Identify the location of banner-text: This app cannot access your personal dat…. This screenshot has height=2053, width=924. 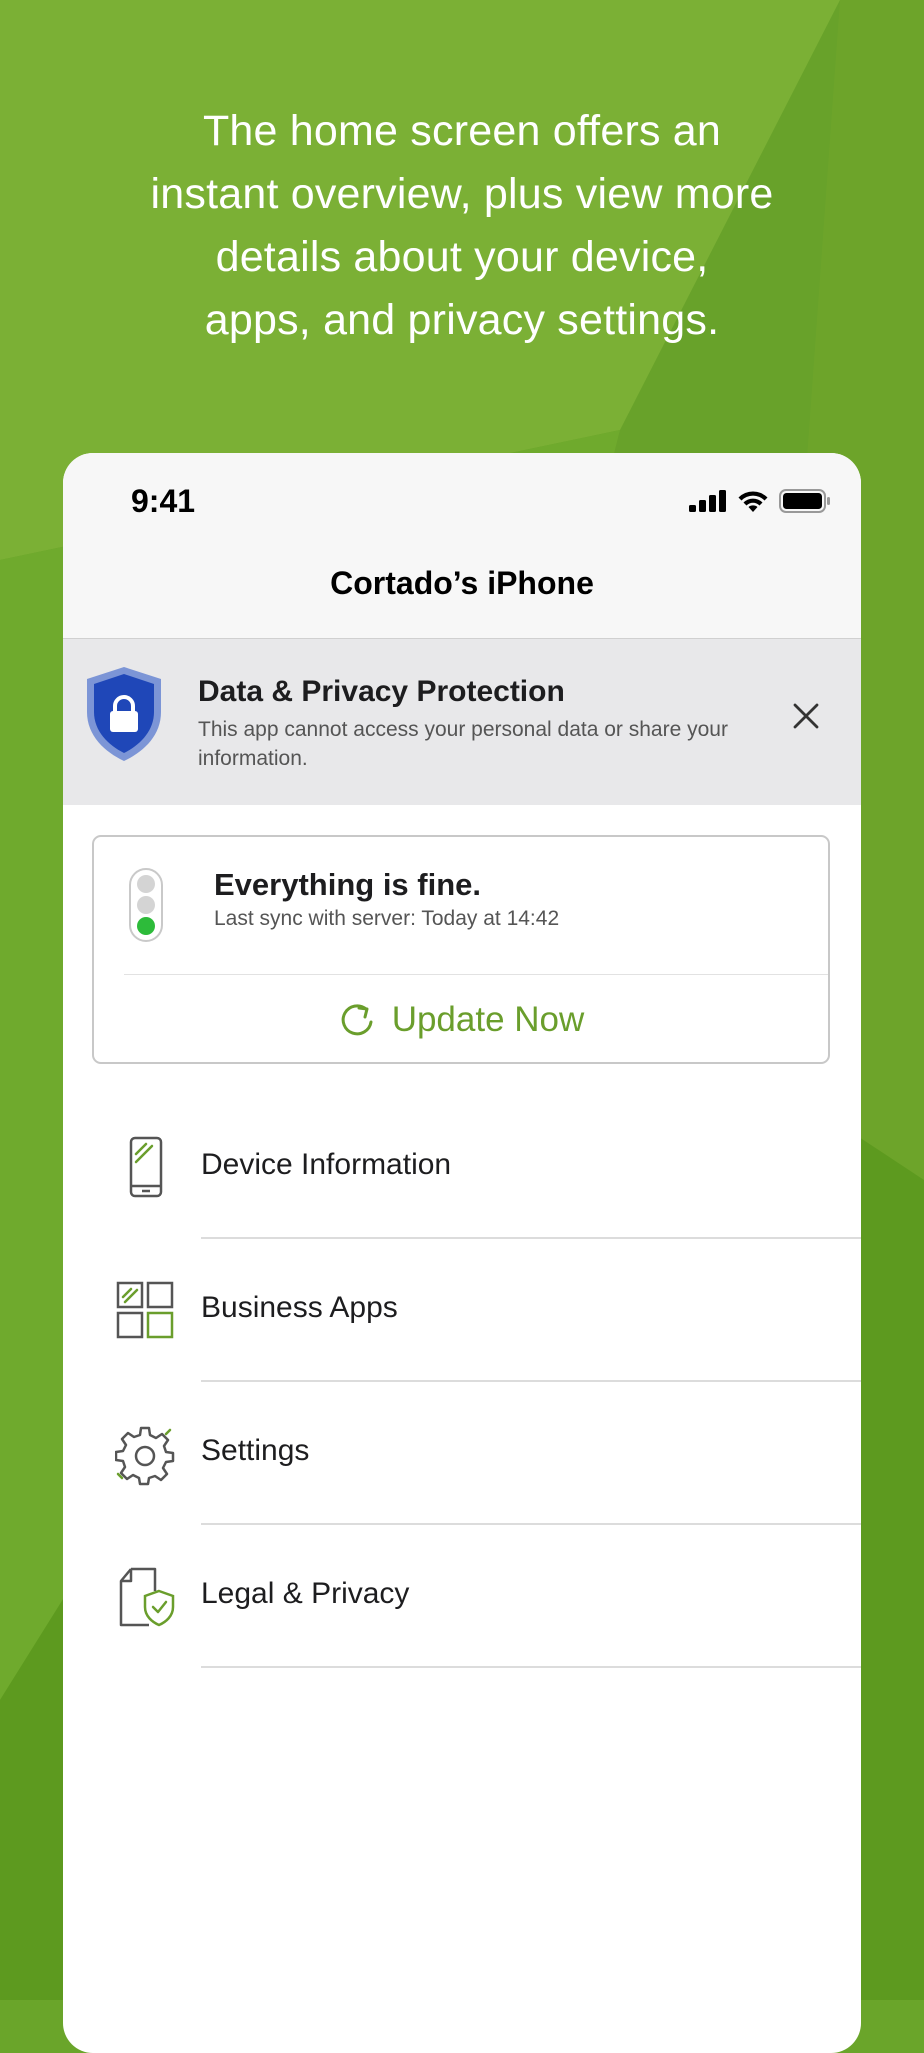
(463, 744).